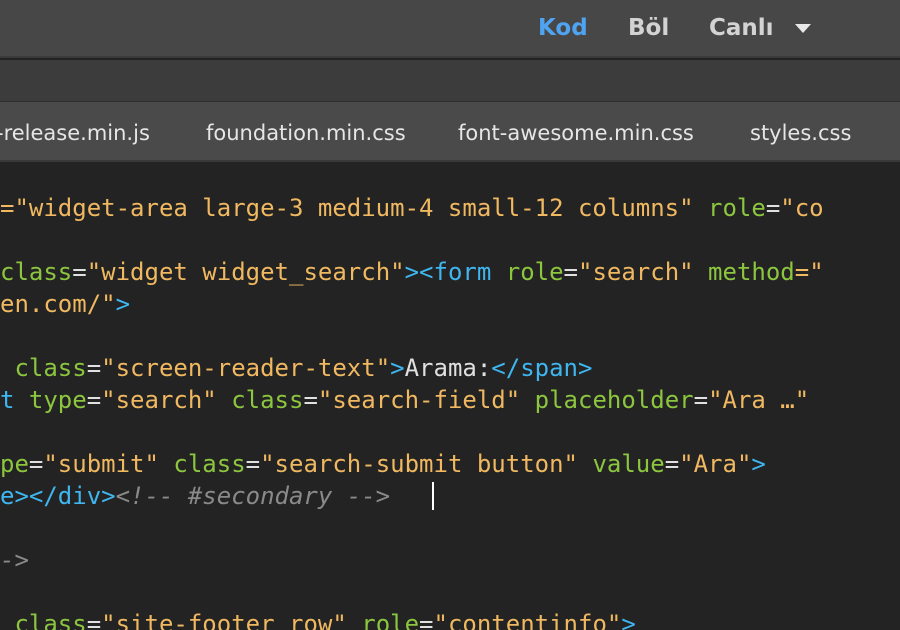 The height and width of the screenshot is (630, 900). What do you see at coordinates (58, 304) in the screenshot?
I see `code-token: en.com/"` at bounding box center [58, 304].